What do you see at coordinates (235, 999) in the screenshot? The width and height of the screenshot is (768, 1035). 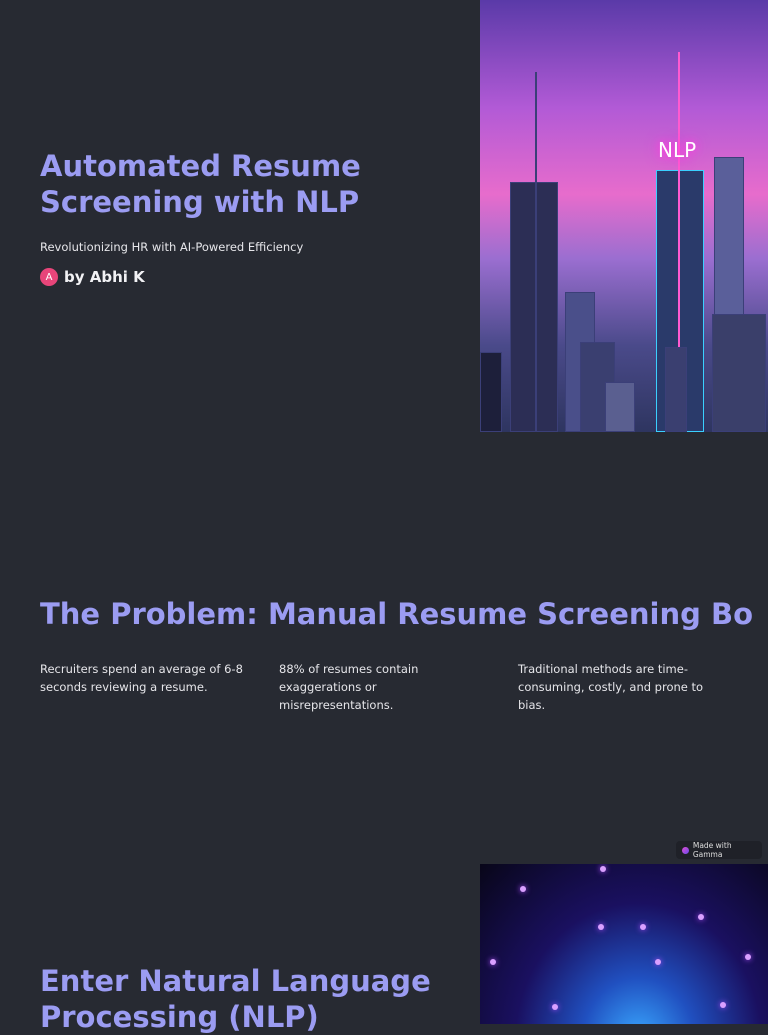 I see `section-title: Enter Natural Language Processing (NLP)` at bounding box center [235, 999].